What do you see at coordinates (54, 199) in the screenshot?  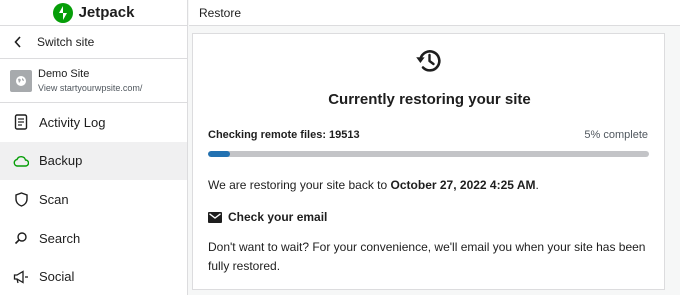 I see `sidebar-item-label: Scan` at bounding box center [54, 199].